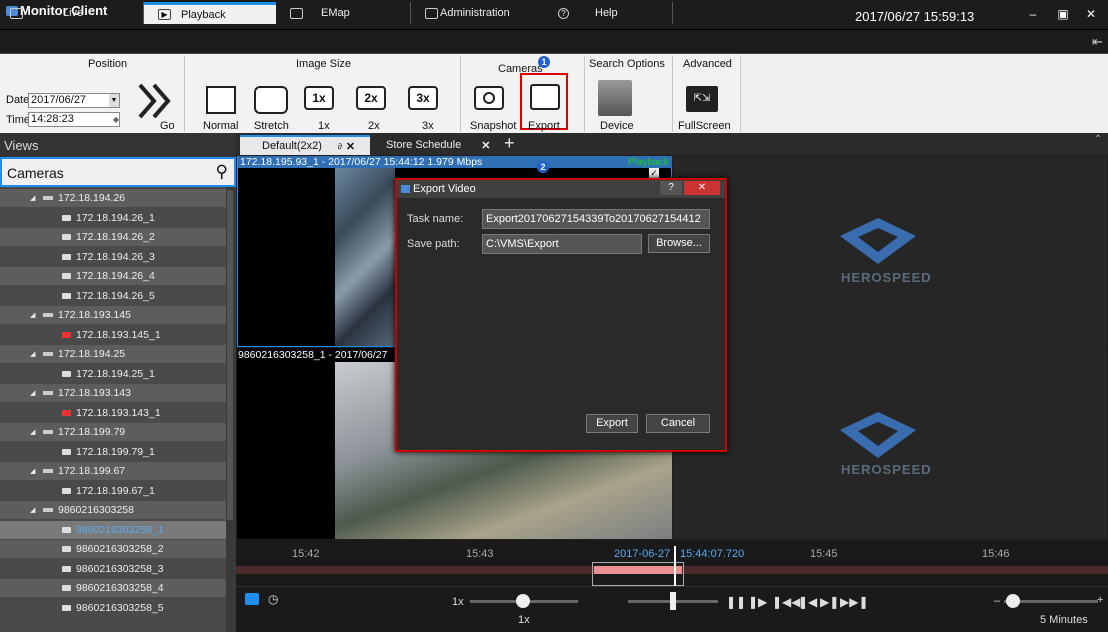  I want to click on zoom-knob, so click(1013, 601).